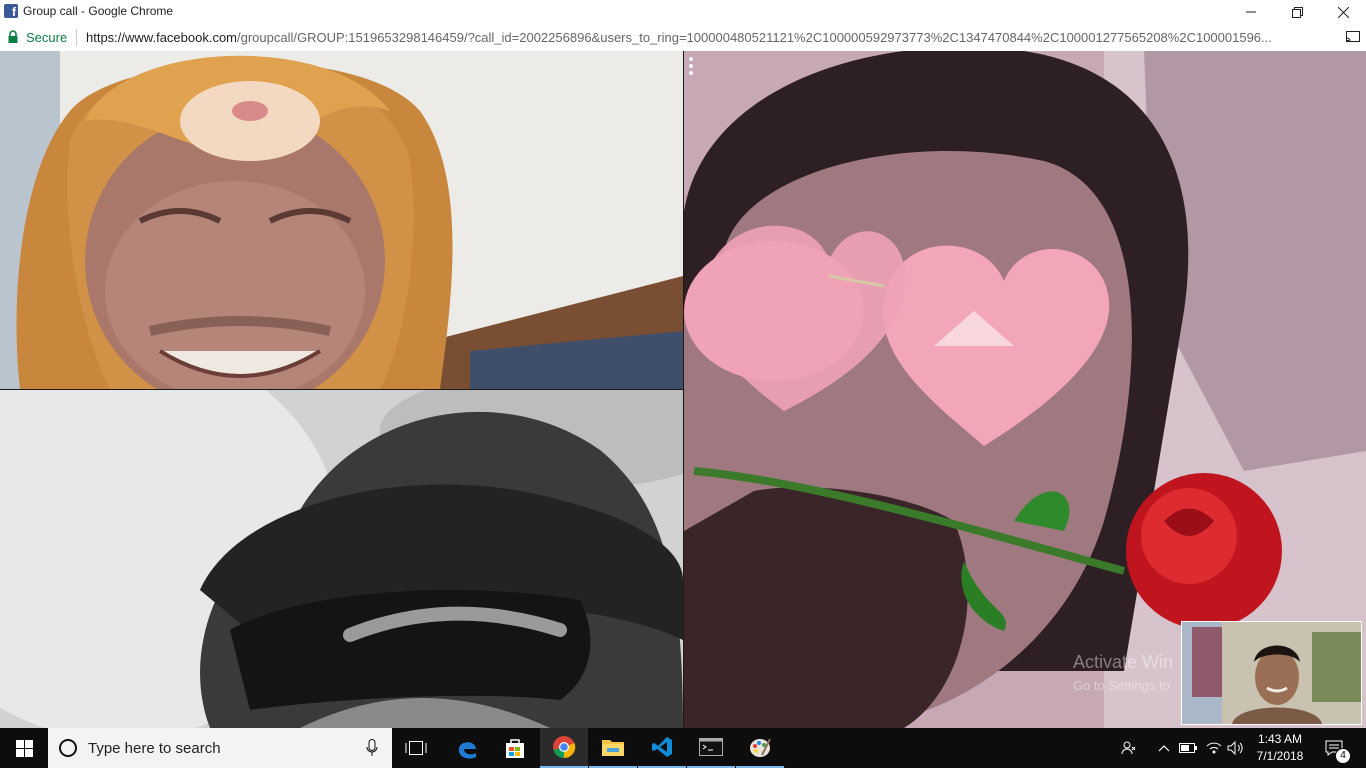  I want to click on paint-icon, so click(760, 747).